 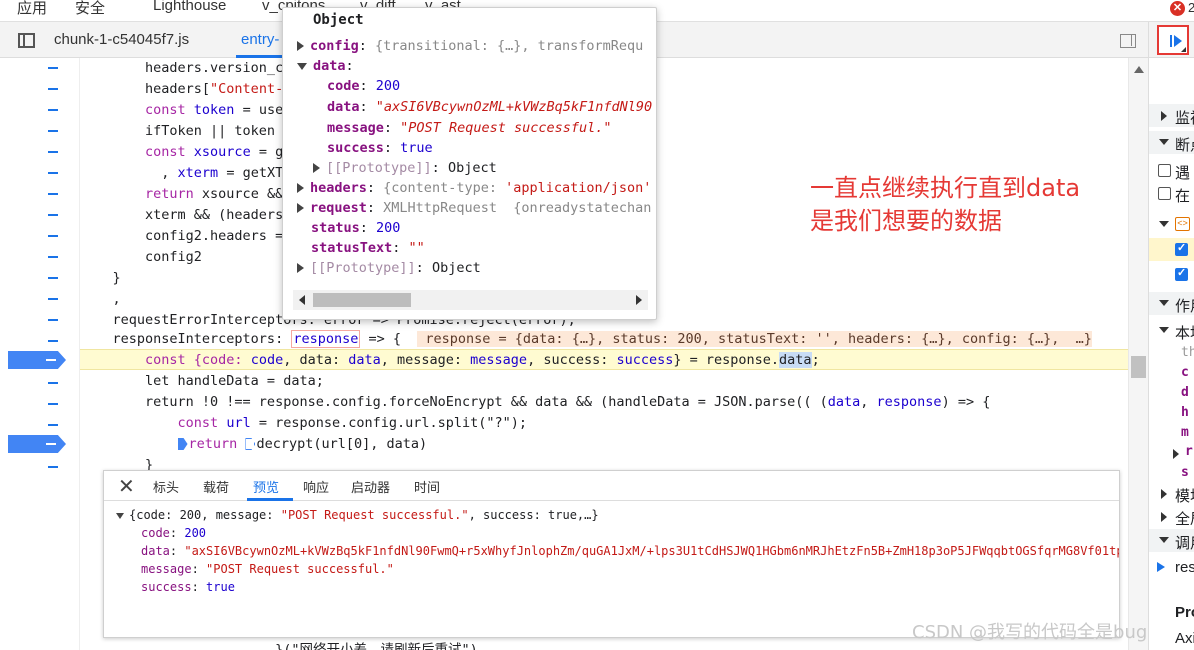 I want to click on menu-tab-lighthouse: Lighthouse, so click(x=189, y=7).